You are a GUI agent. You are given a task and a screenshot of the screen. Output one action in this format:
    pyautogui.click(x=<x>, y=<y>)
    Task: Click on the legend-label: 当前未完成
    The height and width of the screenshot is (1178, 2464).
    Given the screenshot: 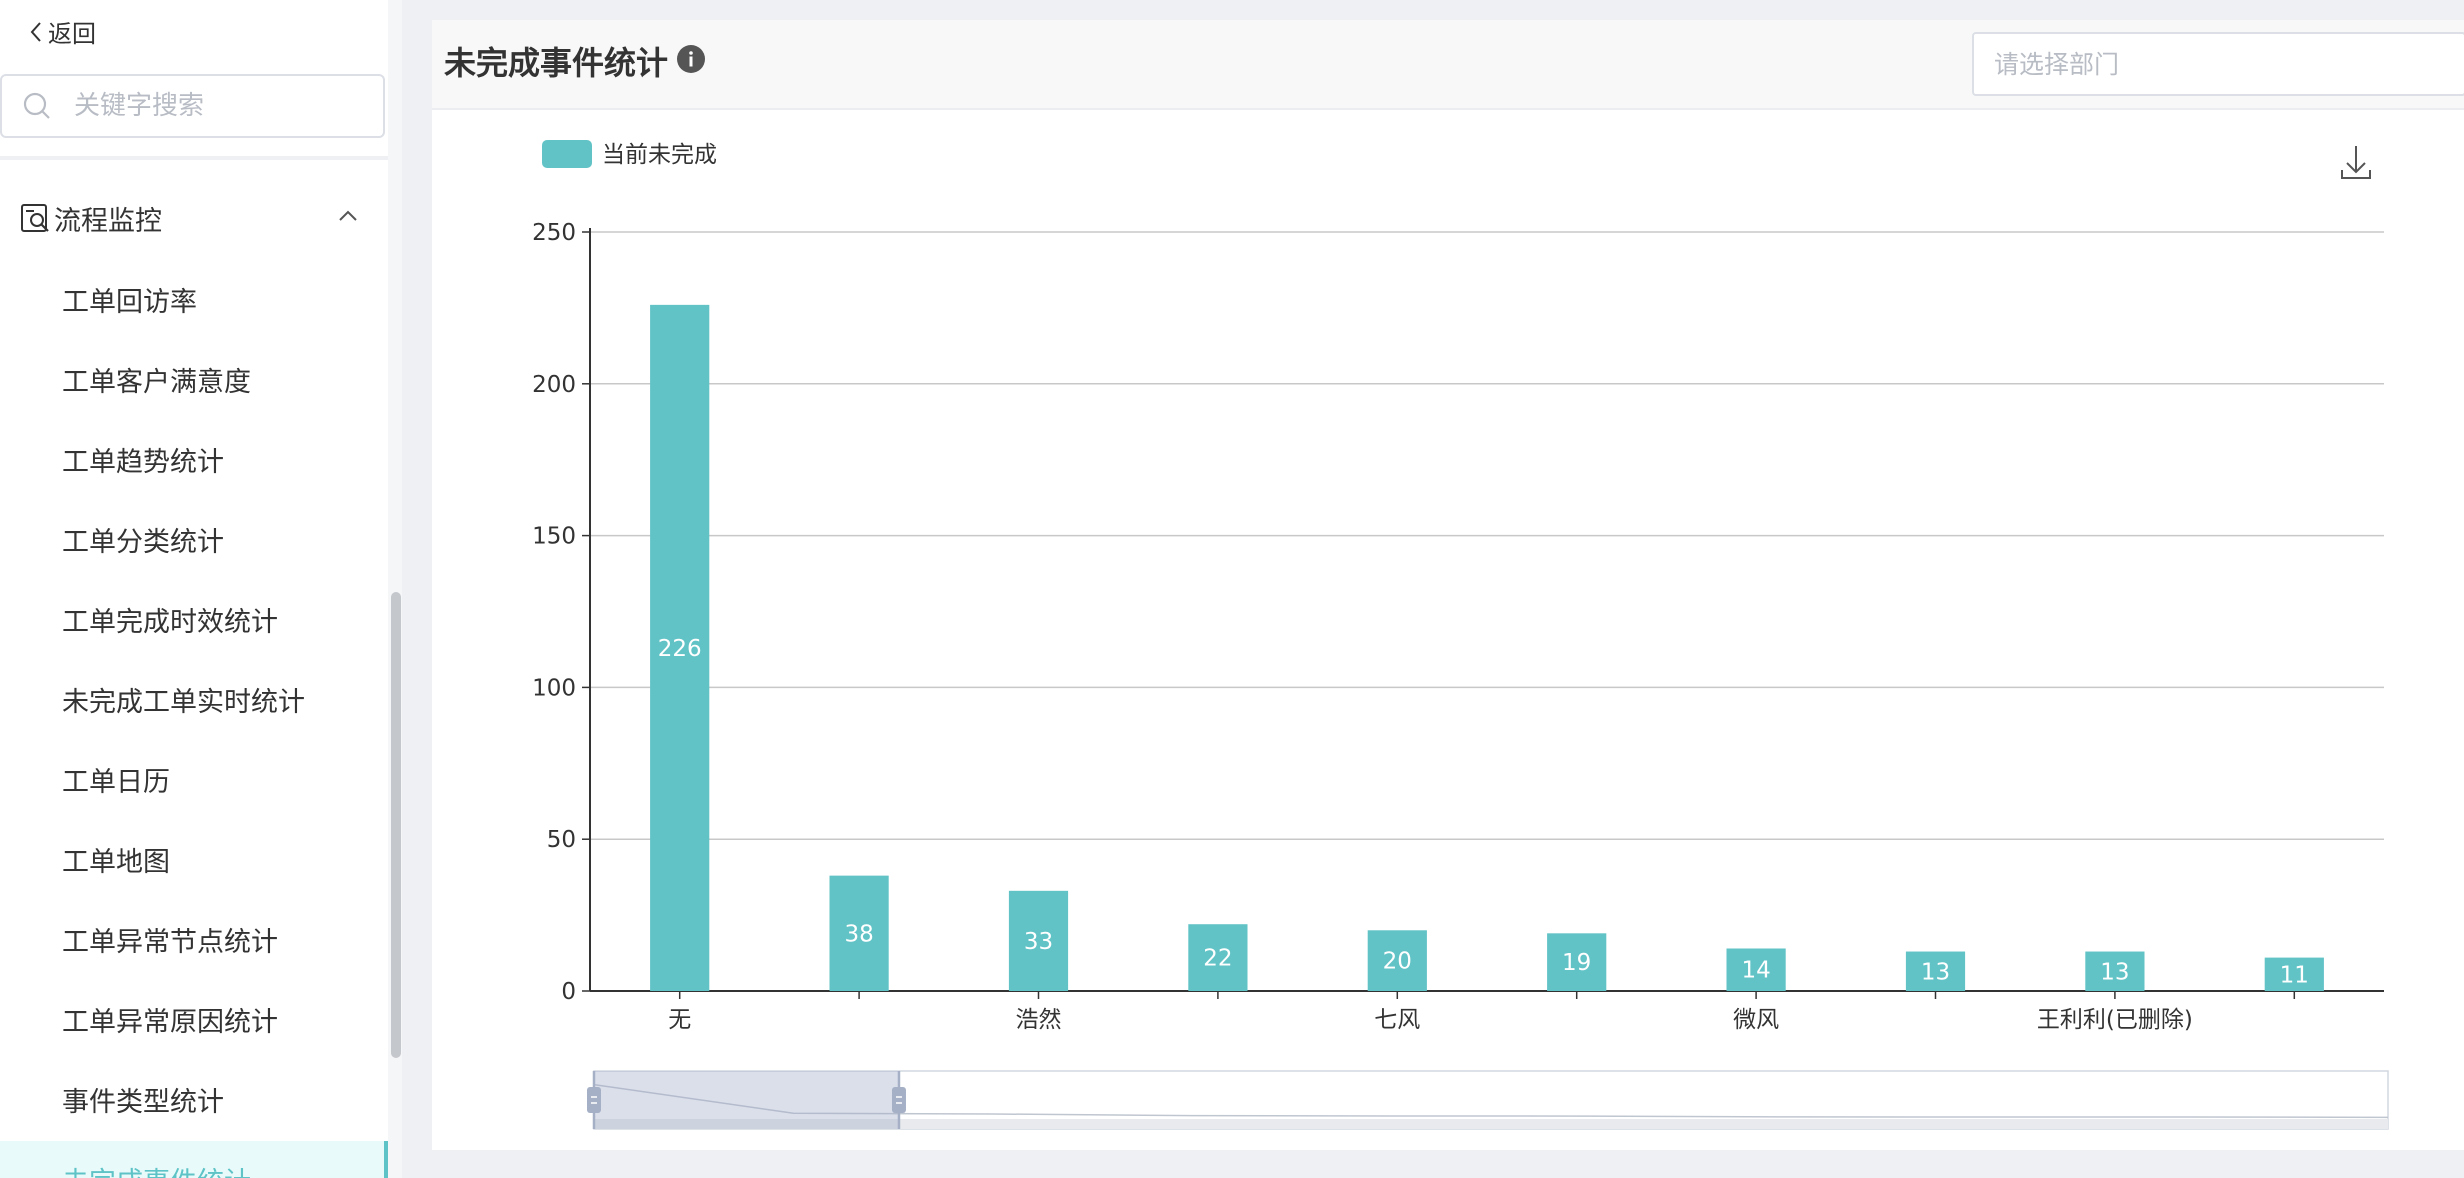 What is the action you would take?
    pyautogui.click(x=659, y=155)
    